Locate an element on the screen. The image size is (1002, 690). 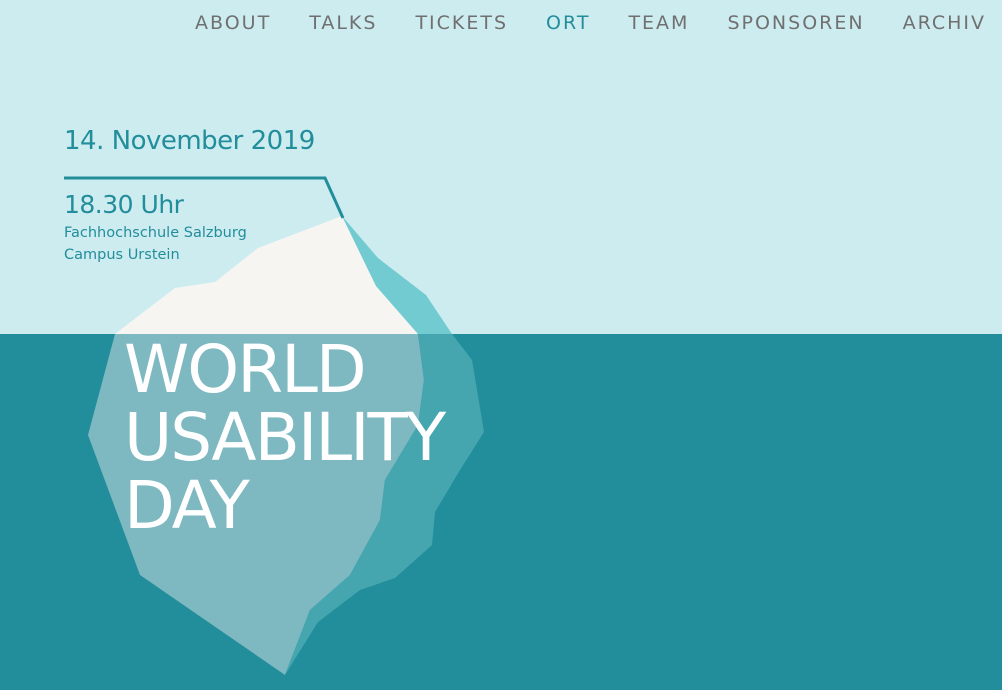
nav-item-about: ABOUT is located at coordinates (233, 23).